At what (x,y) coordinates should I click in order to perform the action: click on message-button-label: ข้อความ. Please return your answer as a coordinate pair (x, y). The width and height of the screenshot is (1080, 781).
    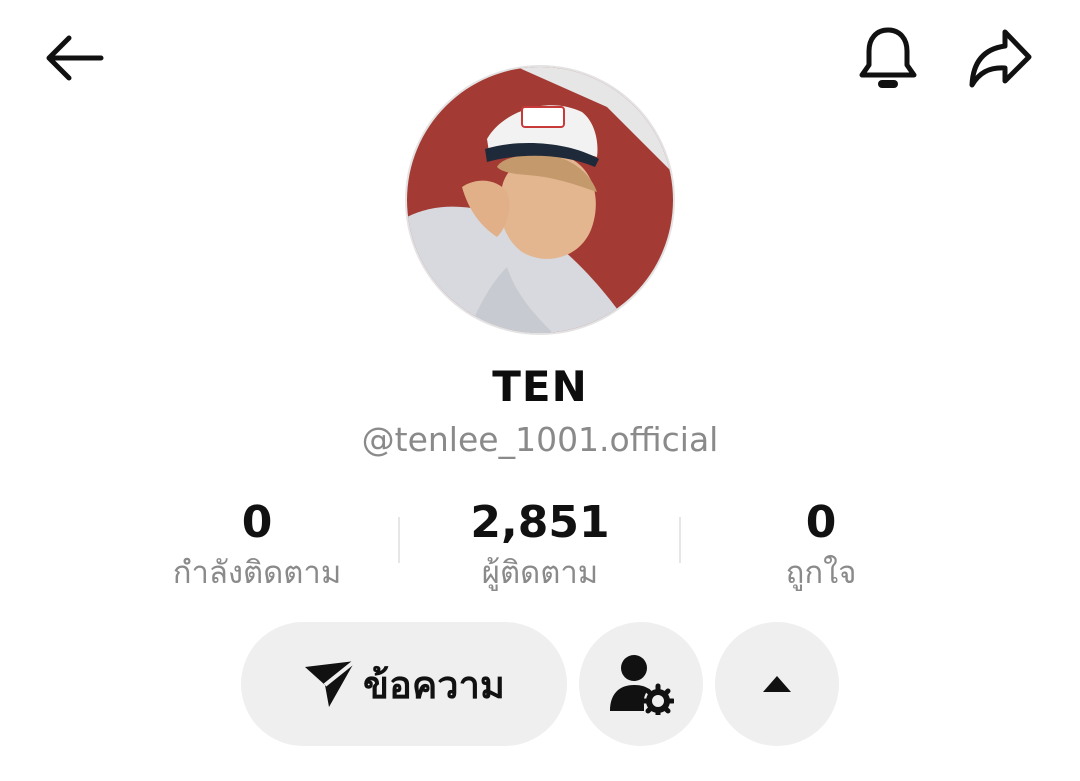
    Looking at the image, I should click on (434, 684).